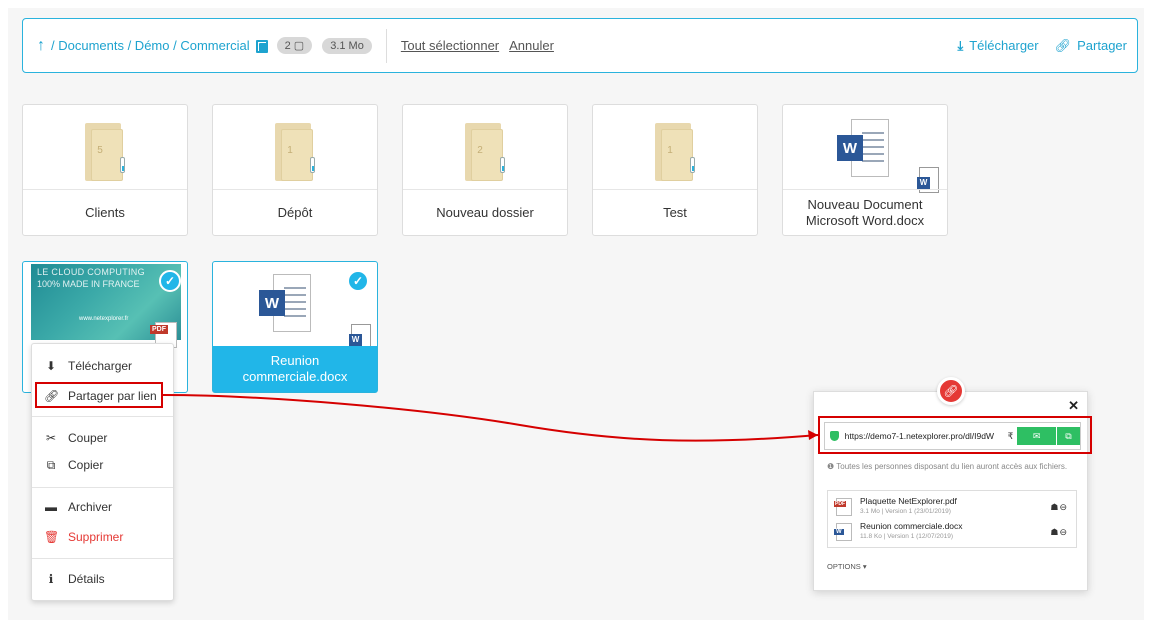  I want to click on folder-icon: 2, so click(485, 152).